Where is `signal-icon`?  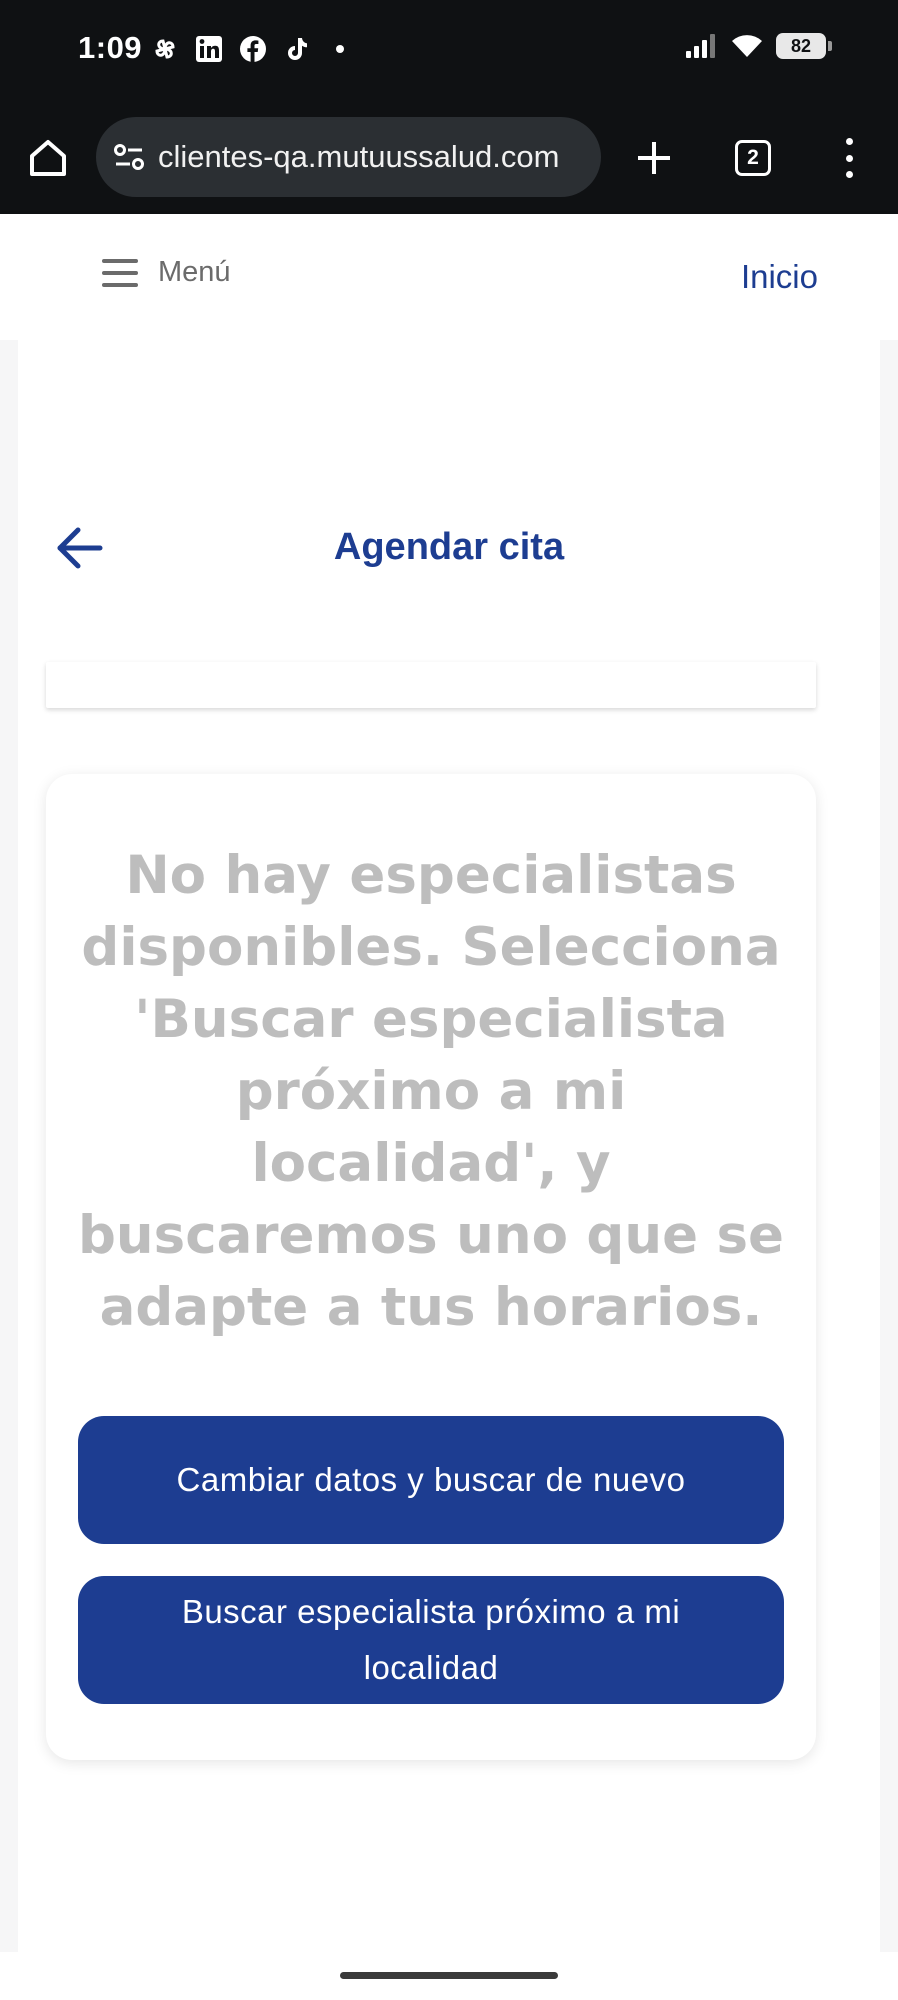
signal-icon is located at coordinates (700, 46).